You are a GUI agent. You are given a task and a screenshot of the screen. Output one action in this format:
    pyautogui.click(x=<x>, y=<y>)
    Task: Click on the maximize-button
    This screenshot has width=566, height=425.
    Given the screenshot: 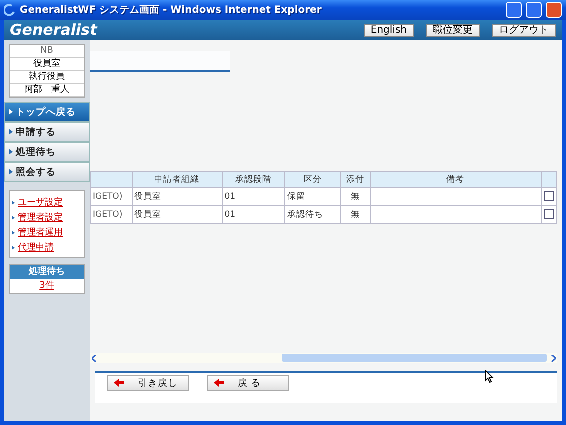 What is the action you would take?
    pyautogui.click(x=534, y=10)
    